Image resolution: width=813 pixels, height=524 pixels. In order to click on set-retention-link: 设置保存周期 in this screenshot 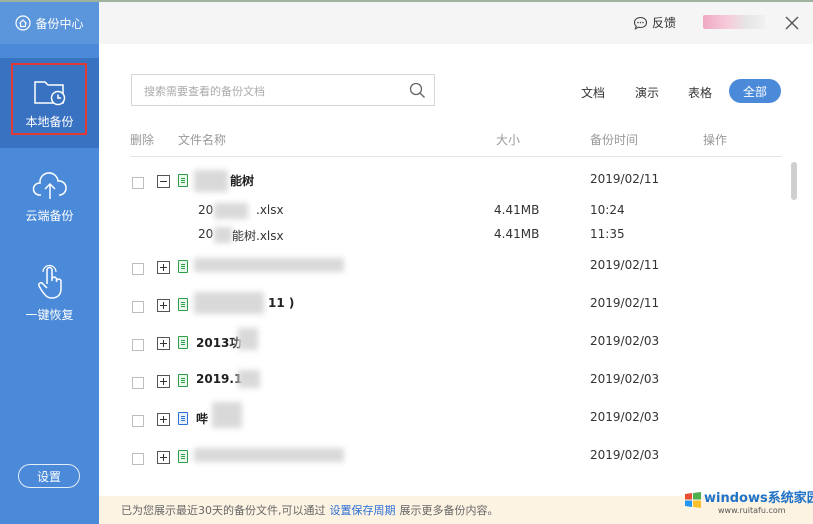, I will do `click(363, 510)`.